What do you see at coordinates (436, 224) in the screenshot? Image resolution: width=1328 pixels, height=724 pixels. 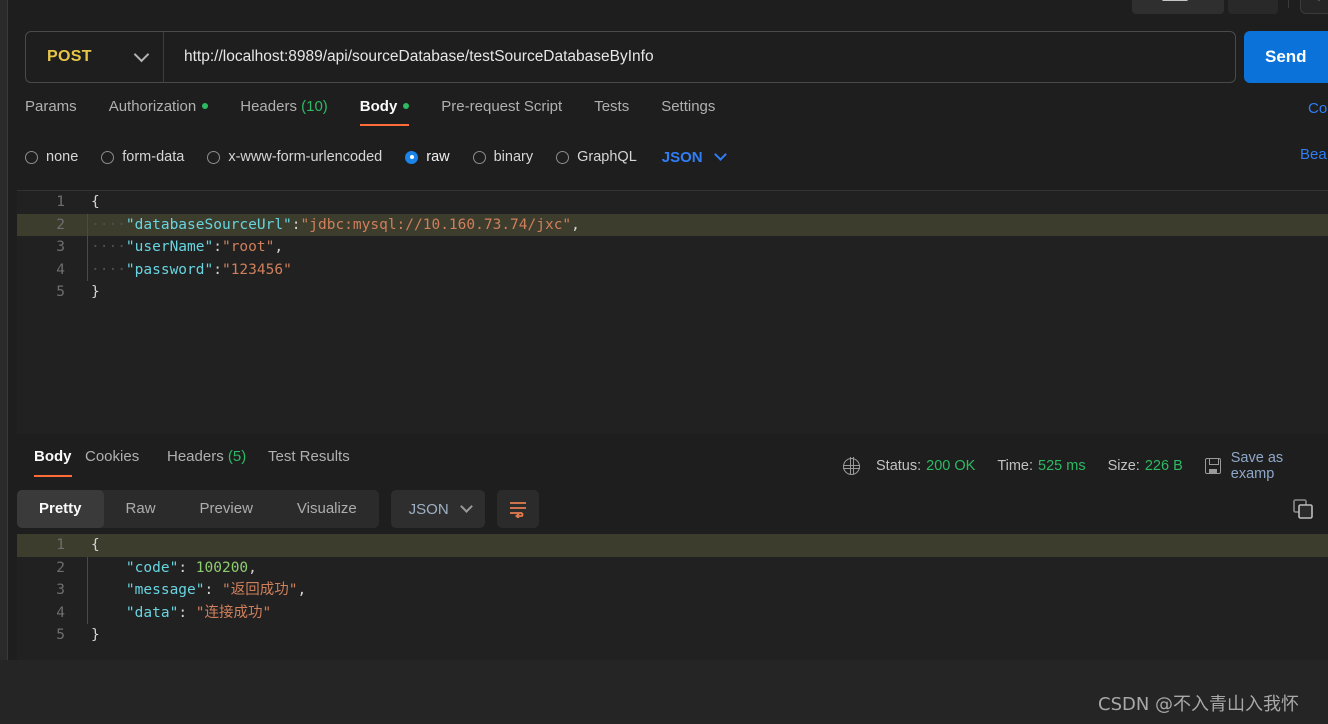 I see `token-str: "jdbc:mysql://10.160.73.74/jxc"` at bounding box center [436, 224].